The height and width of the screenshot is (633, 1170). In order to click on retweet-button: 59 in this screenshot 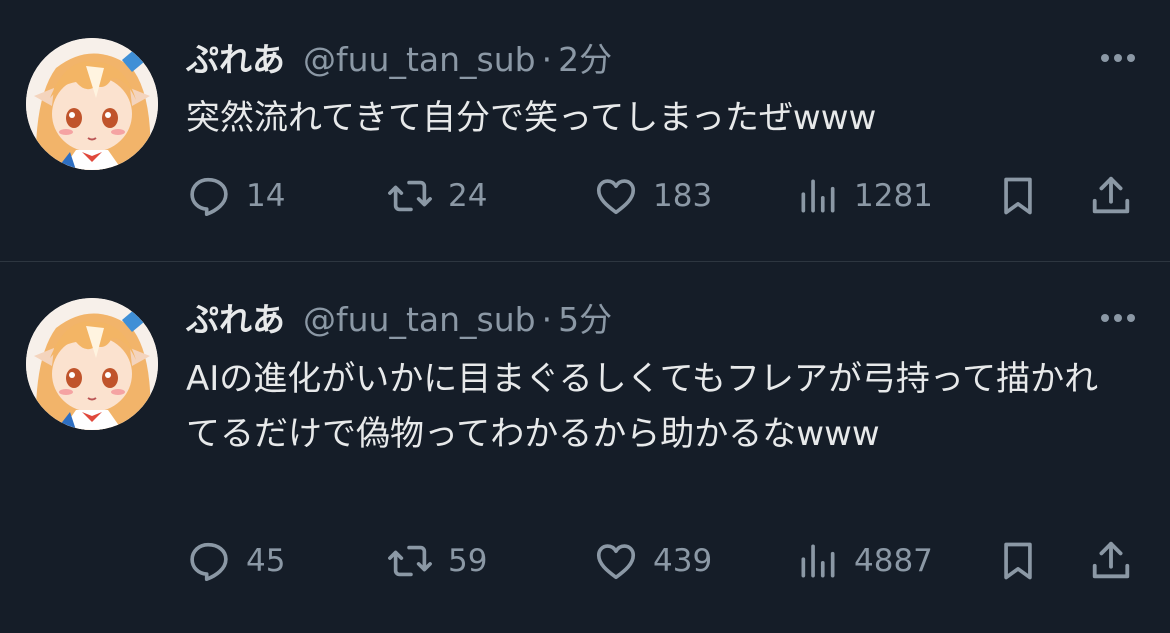, I will do `click(489, 561)`.